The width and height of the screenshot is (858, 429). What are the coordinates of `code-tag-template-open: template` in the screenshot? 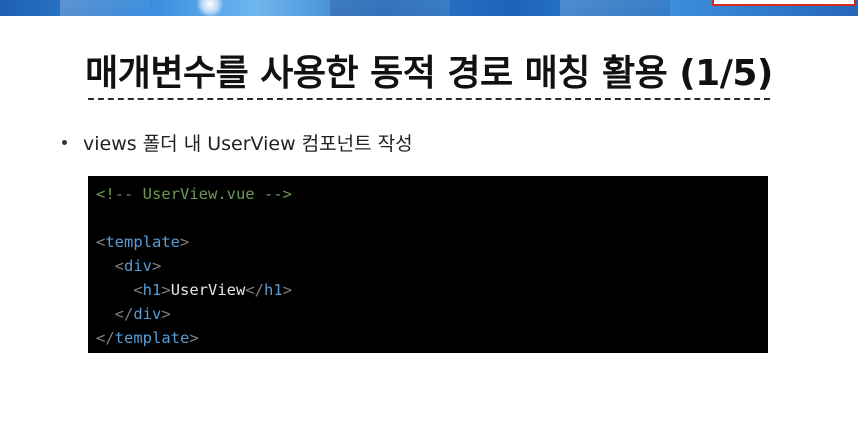 It's located at (142, 242).